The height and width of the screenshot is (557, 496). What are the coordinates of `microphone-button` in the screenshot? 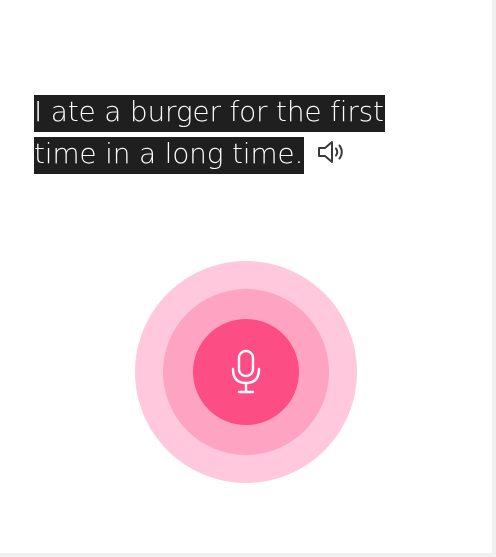 It's located at (246, 372).